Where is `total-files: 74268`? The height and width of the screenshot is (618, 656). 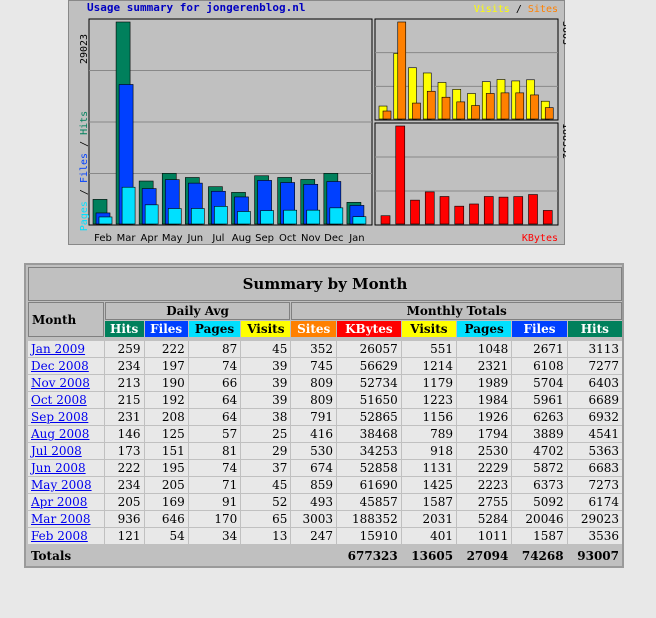 total-files: 74268 is located at coordinates (539, 556).